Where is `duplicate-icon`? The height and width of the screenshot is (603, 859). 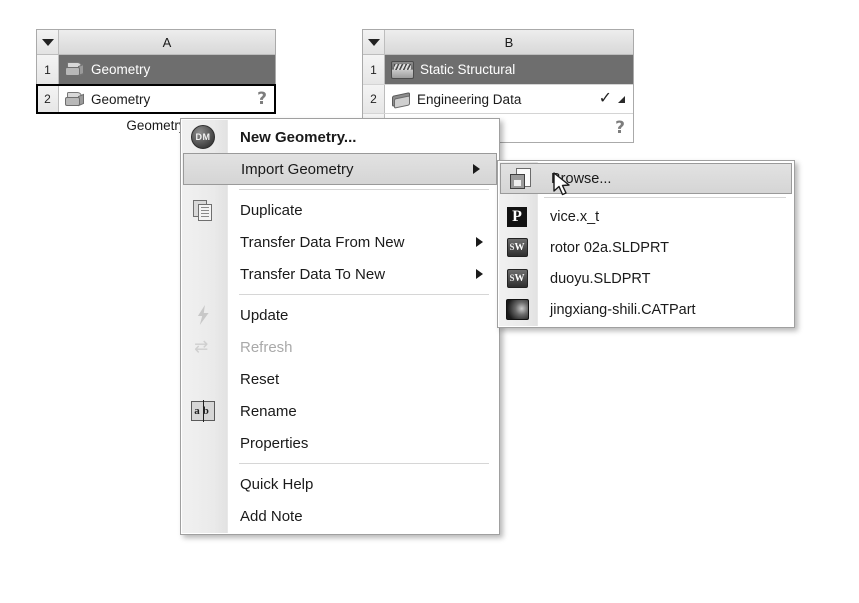 duplicate-icon is located at coordinates (203, 210).